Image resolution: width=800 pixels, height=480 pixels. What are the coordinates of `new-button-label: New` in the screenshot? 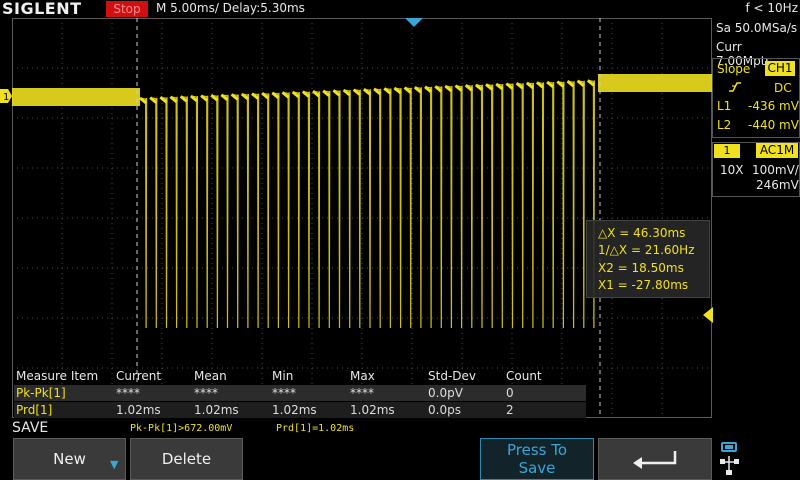 It's located at (69, 459).